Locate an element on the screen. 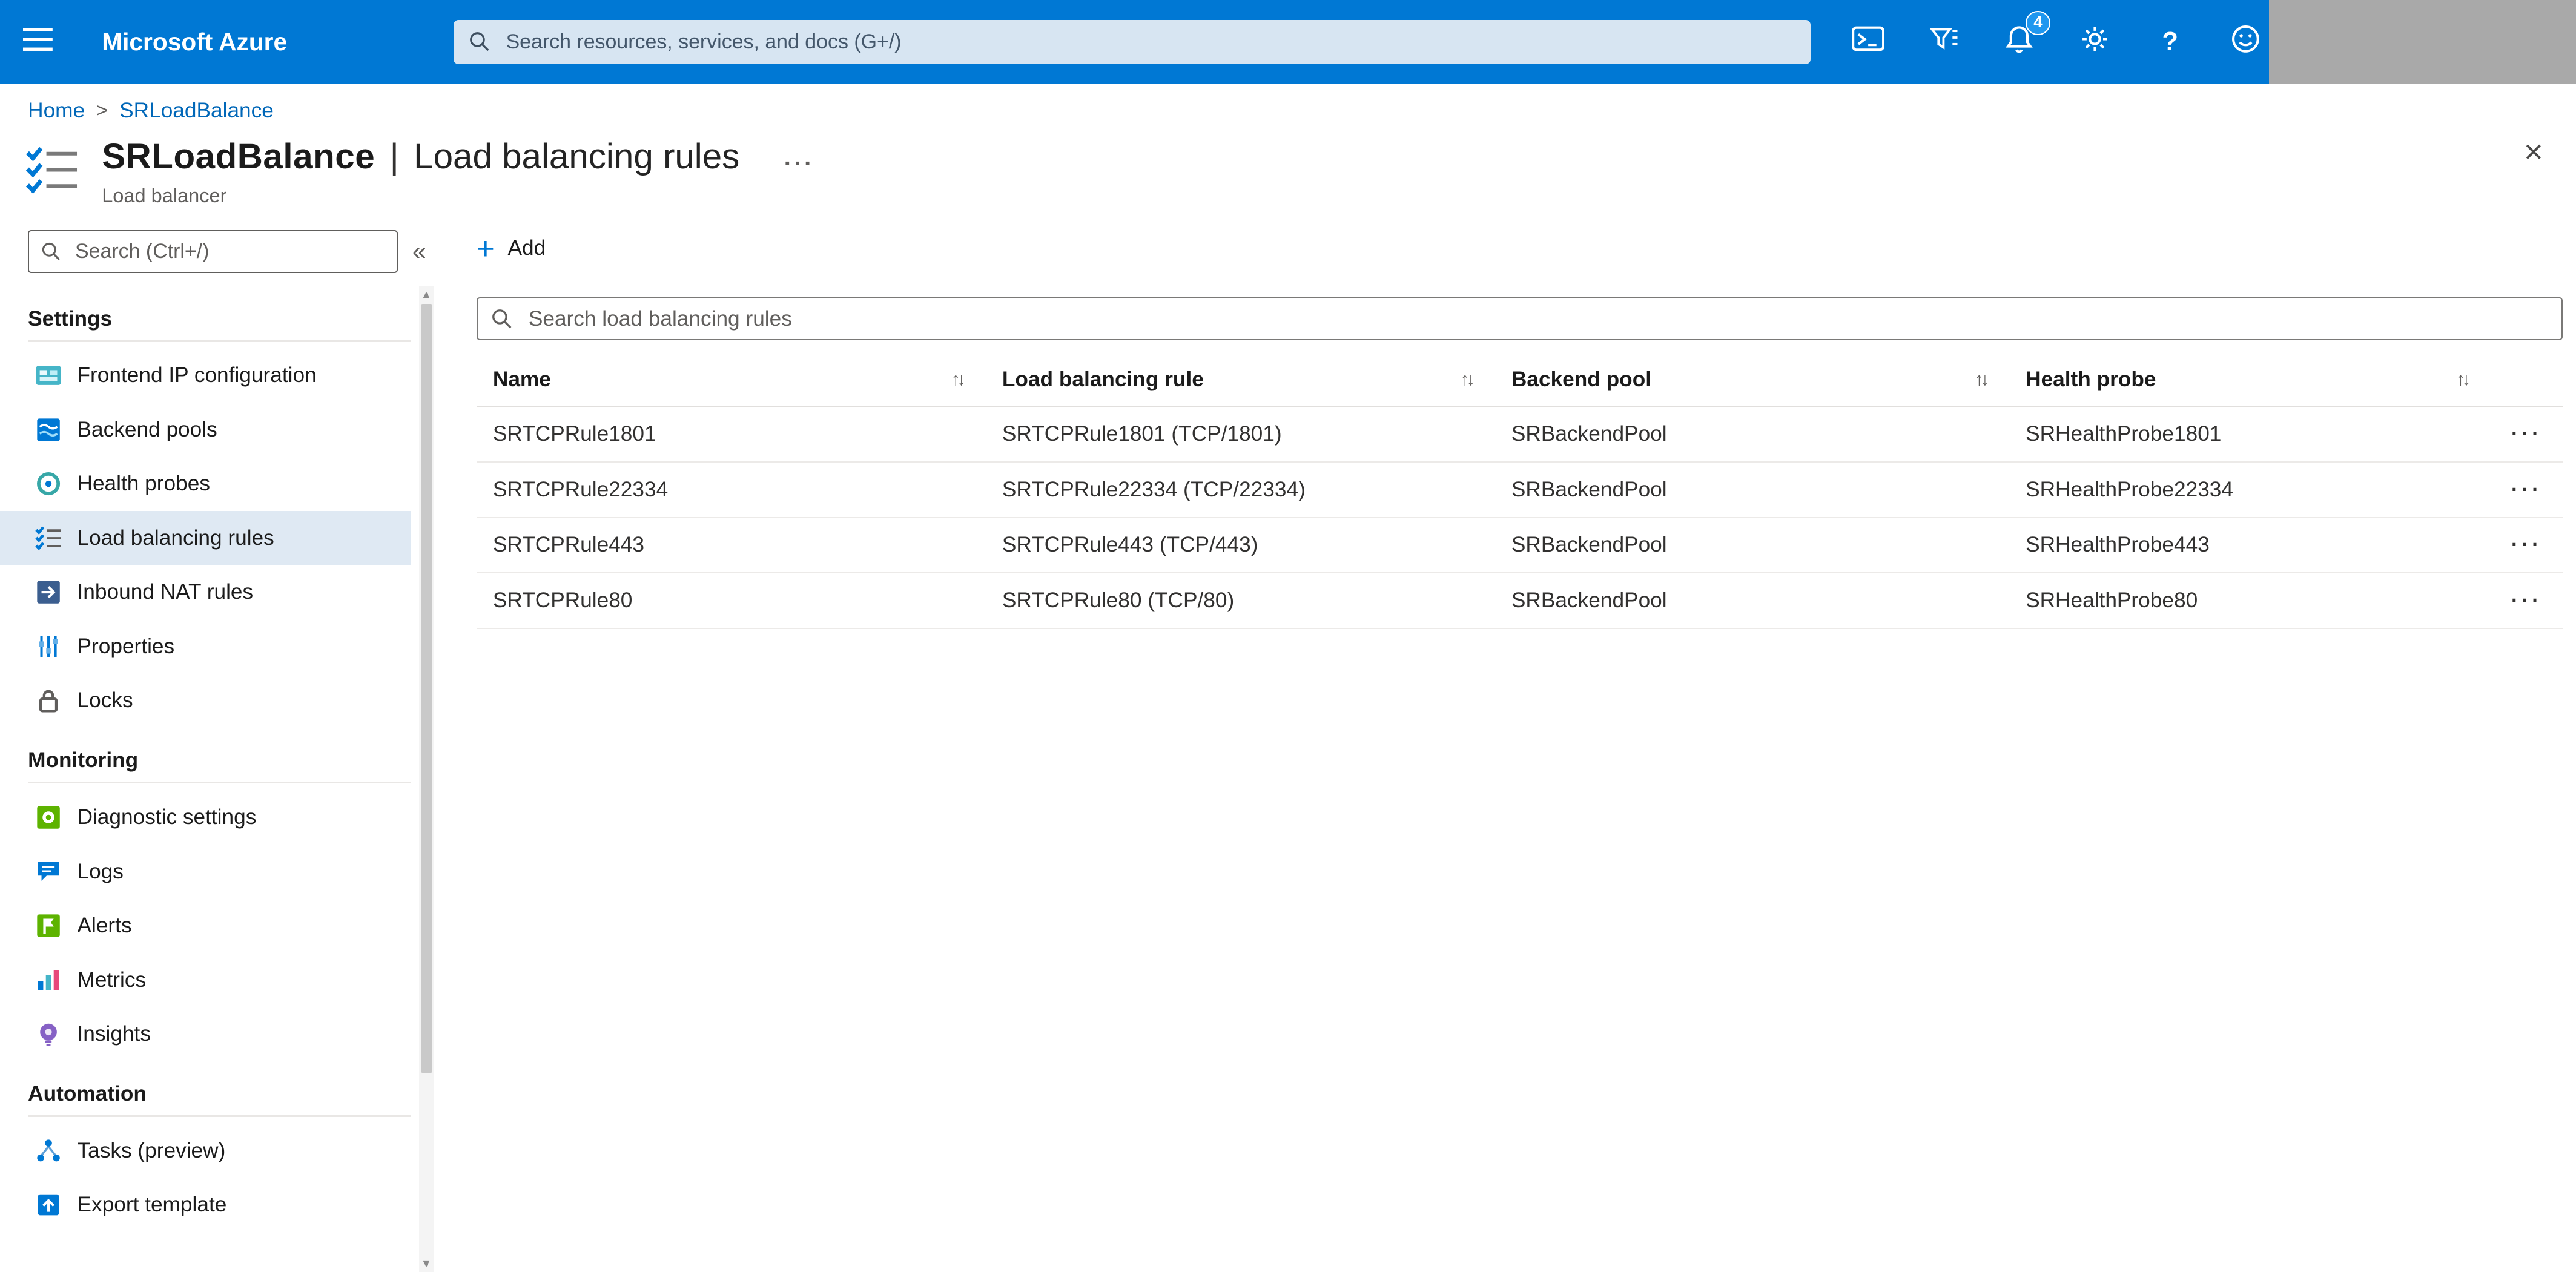  sidebar-scrollbar: ▲ ▼ is located at coordinates (426, 779).